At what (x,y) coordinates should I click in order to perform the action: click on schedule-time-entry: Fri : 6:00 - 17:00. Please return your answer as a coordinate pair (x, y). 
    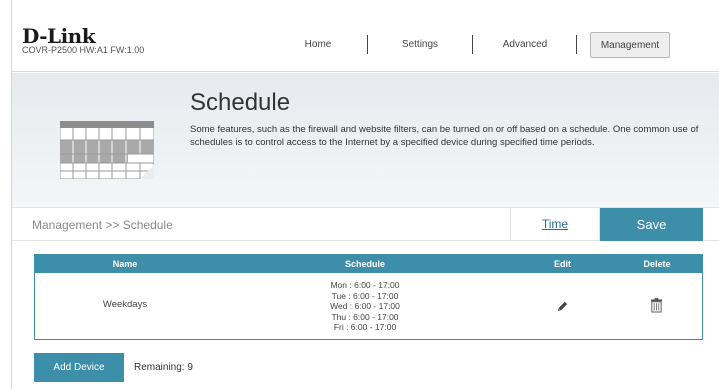
    Looking at the image, I should click on (365, 327).